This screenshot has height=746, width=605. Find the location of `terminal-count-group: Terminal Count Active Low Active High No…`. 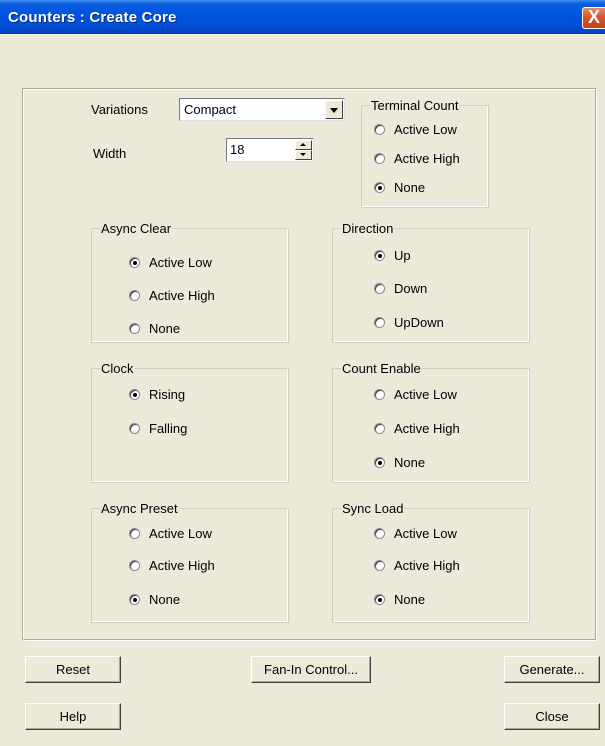

terminal-count-group: Terminal Count Active Low Active High No… is located at coordinates (425, 153).